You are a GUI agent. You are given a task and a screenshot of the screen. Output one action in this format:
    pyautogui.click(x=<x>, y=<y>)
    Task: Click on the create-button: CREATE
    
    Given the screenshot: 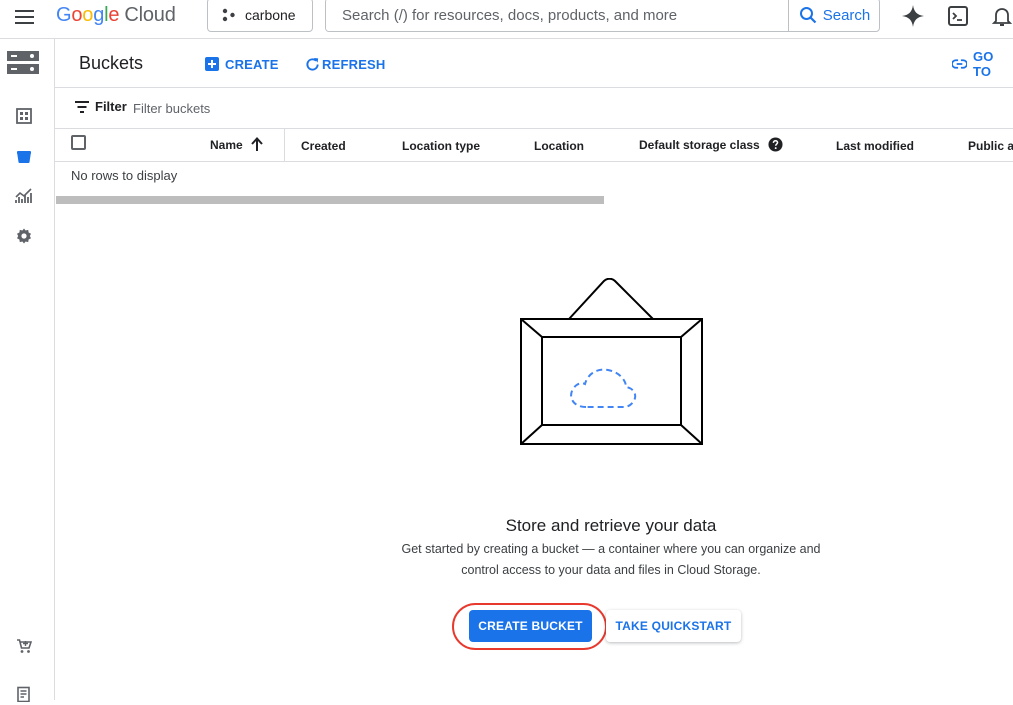 What is the action you would take?
    pyautogui.click(x=242, y=64)
    